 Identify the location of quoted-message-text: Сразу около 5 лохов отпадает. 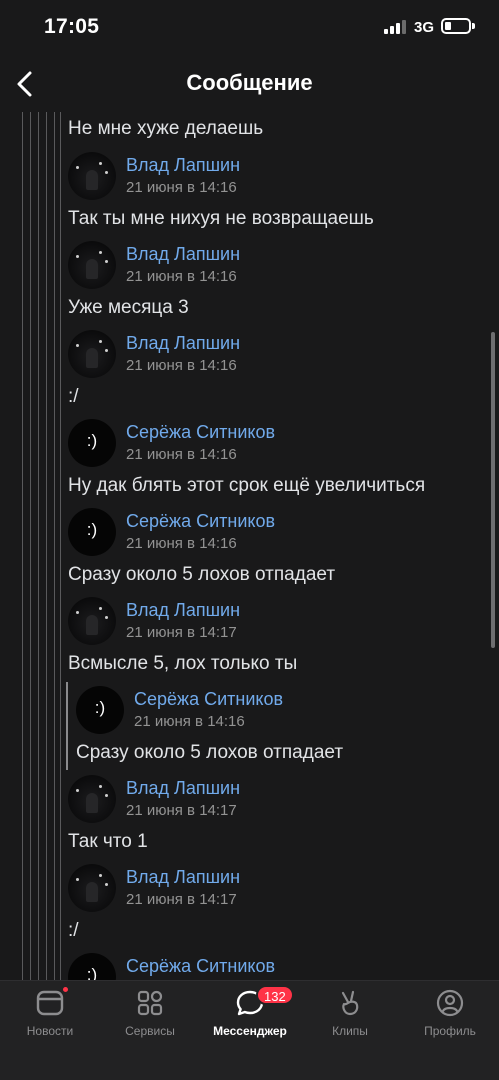
(210, 752).